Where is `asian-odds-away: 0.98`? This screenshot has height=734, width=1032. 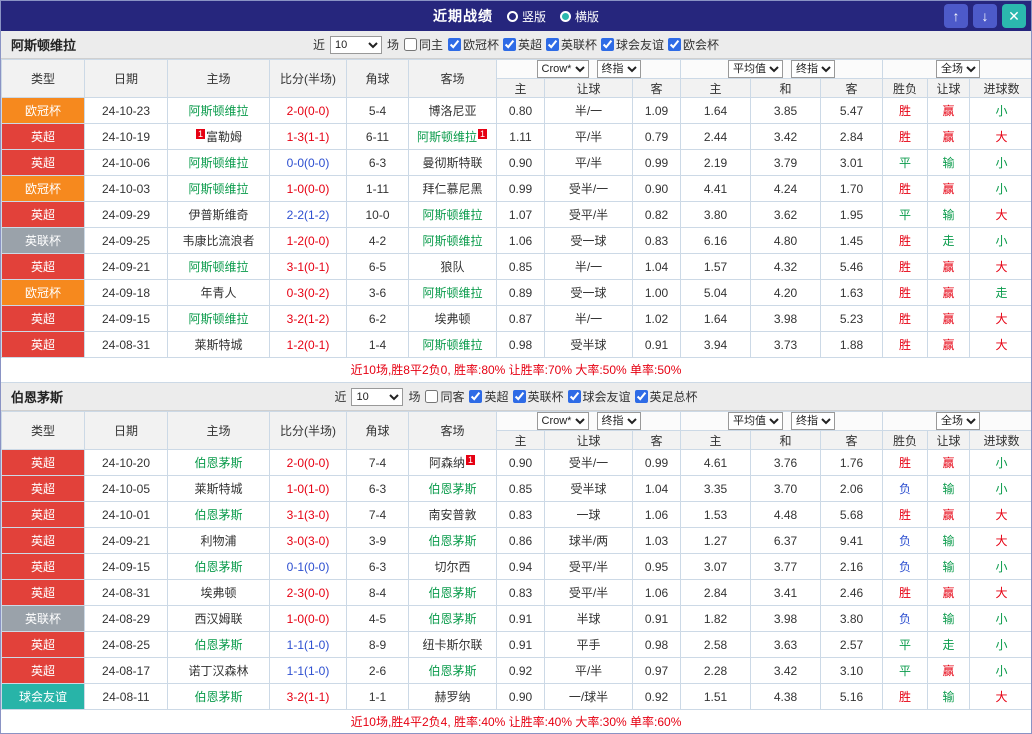
asian-odds-away: 0.98 is located at coordinates (656, 644).